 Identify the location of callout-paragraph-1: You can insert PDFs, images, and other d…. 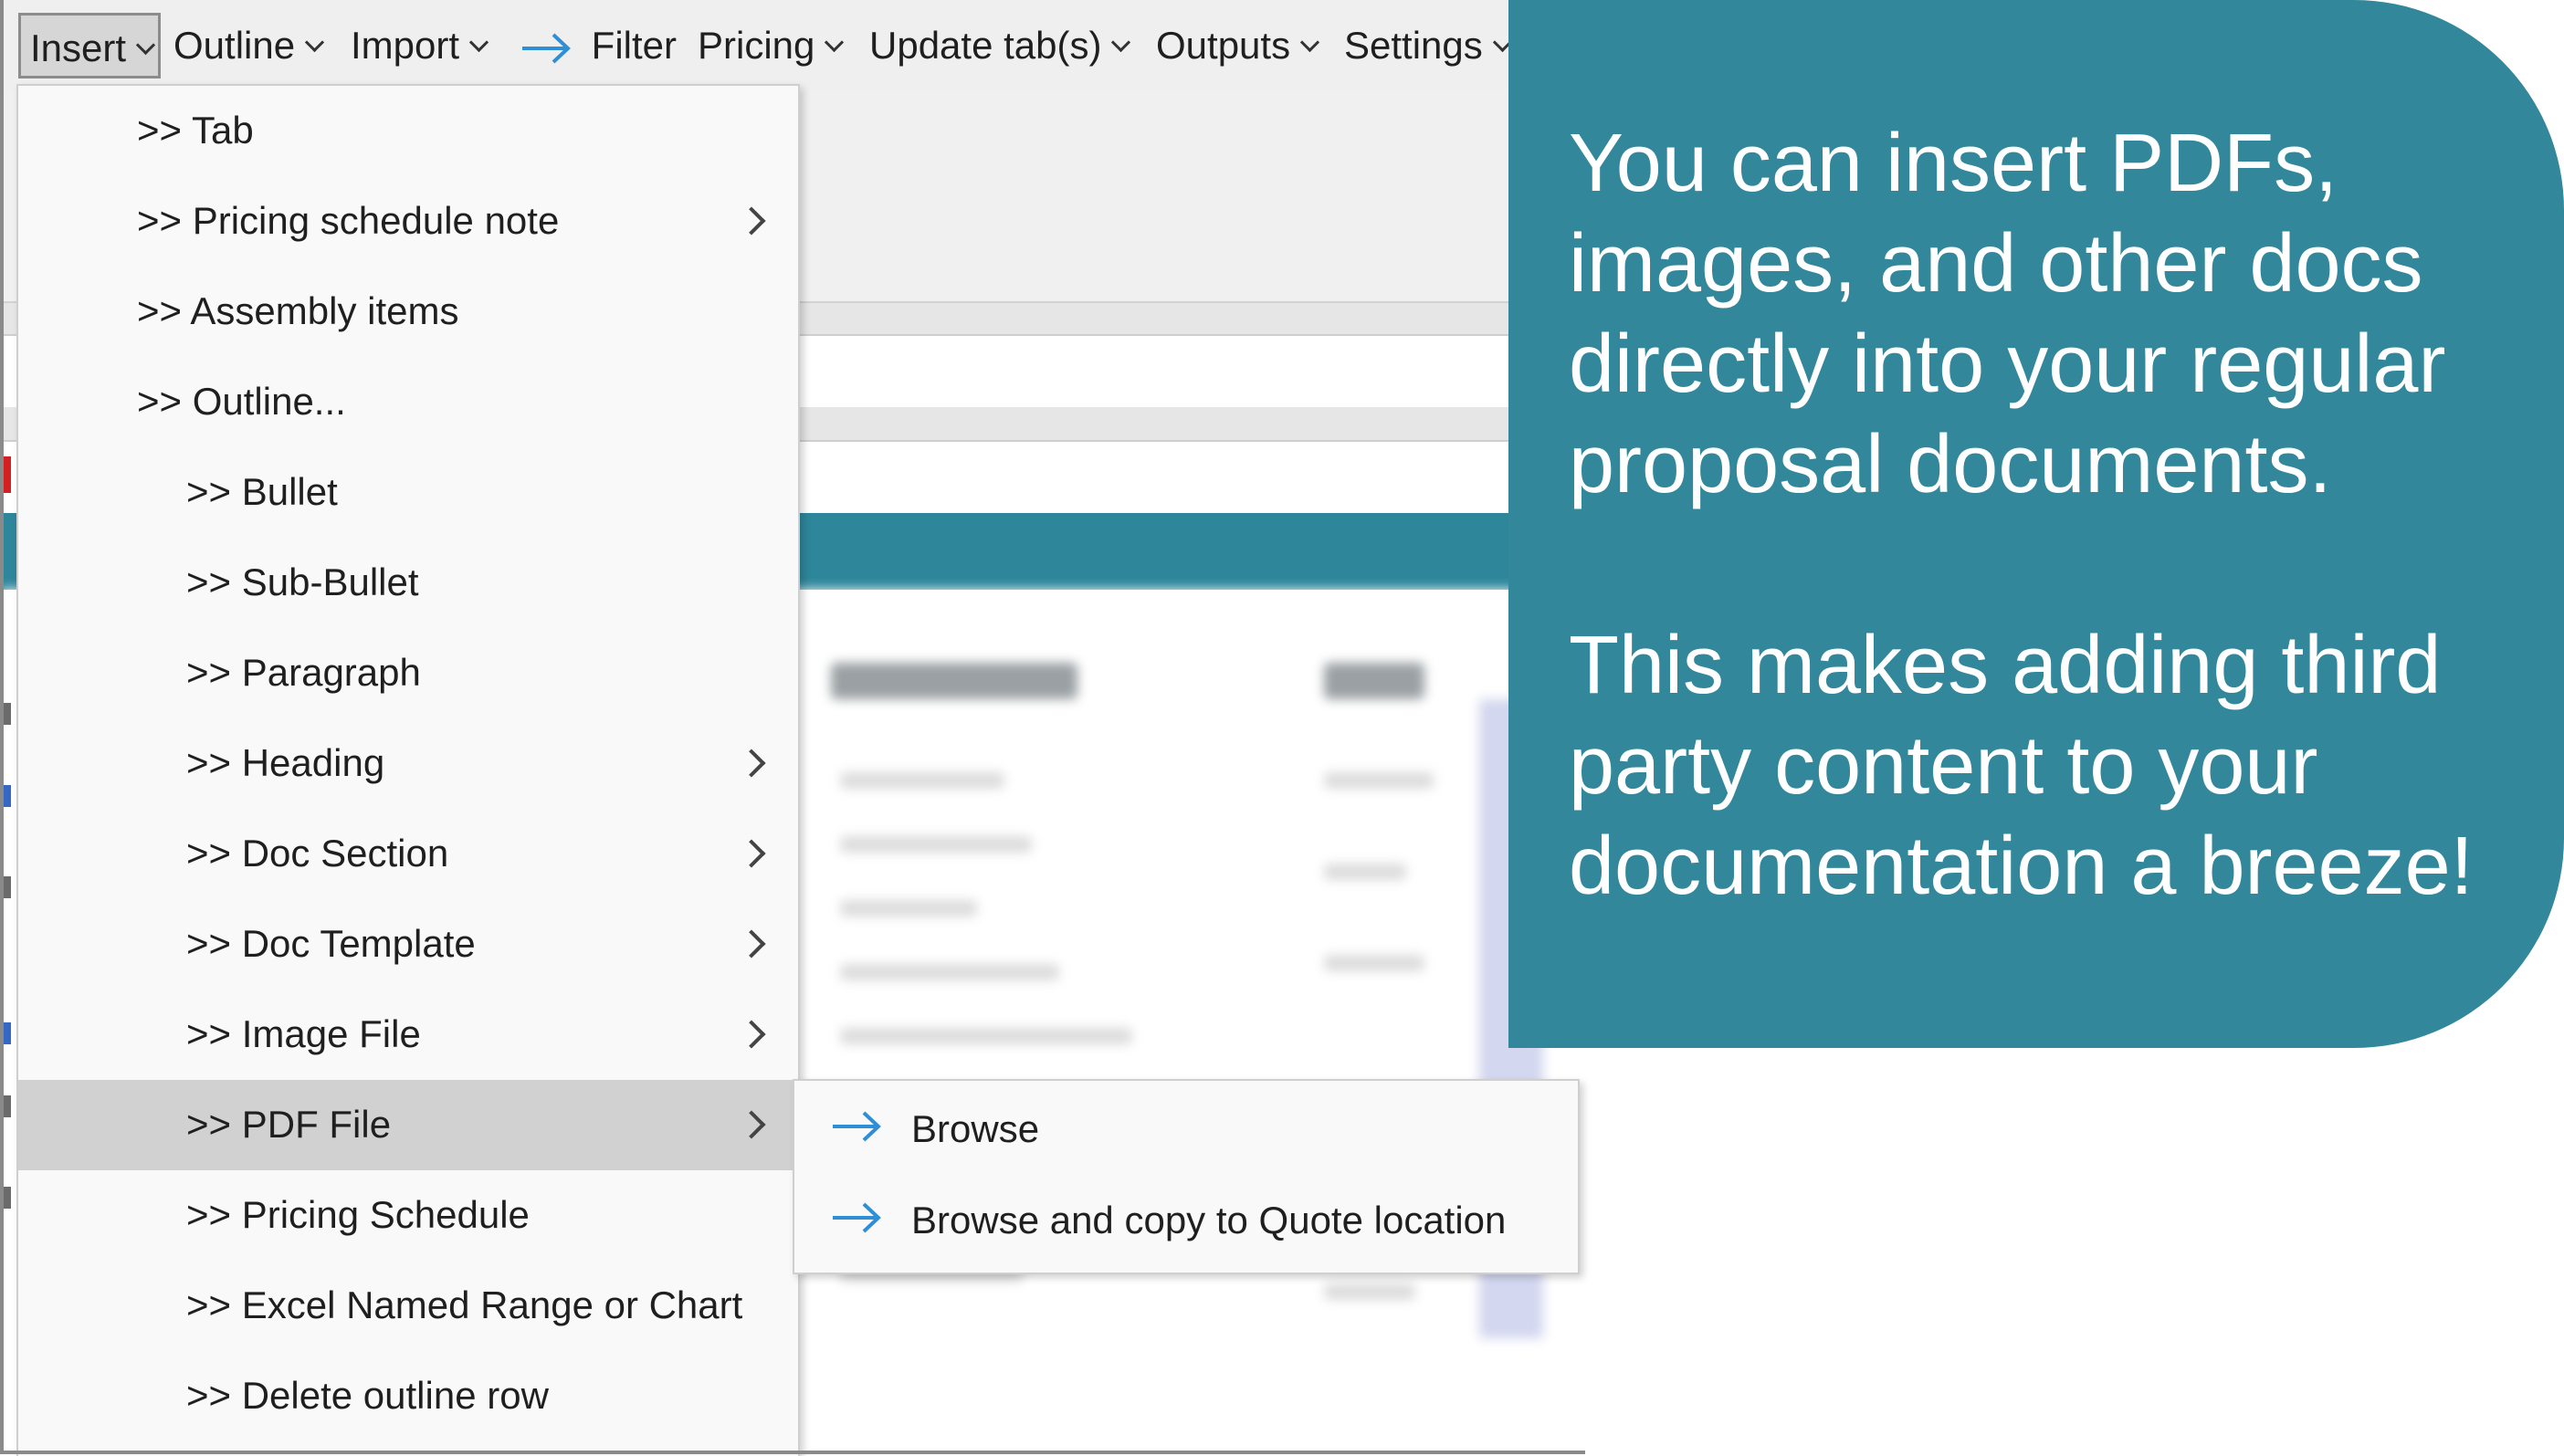
(2008, 314).